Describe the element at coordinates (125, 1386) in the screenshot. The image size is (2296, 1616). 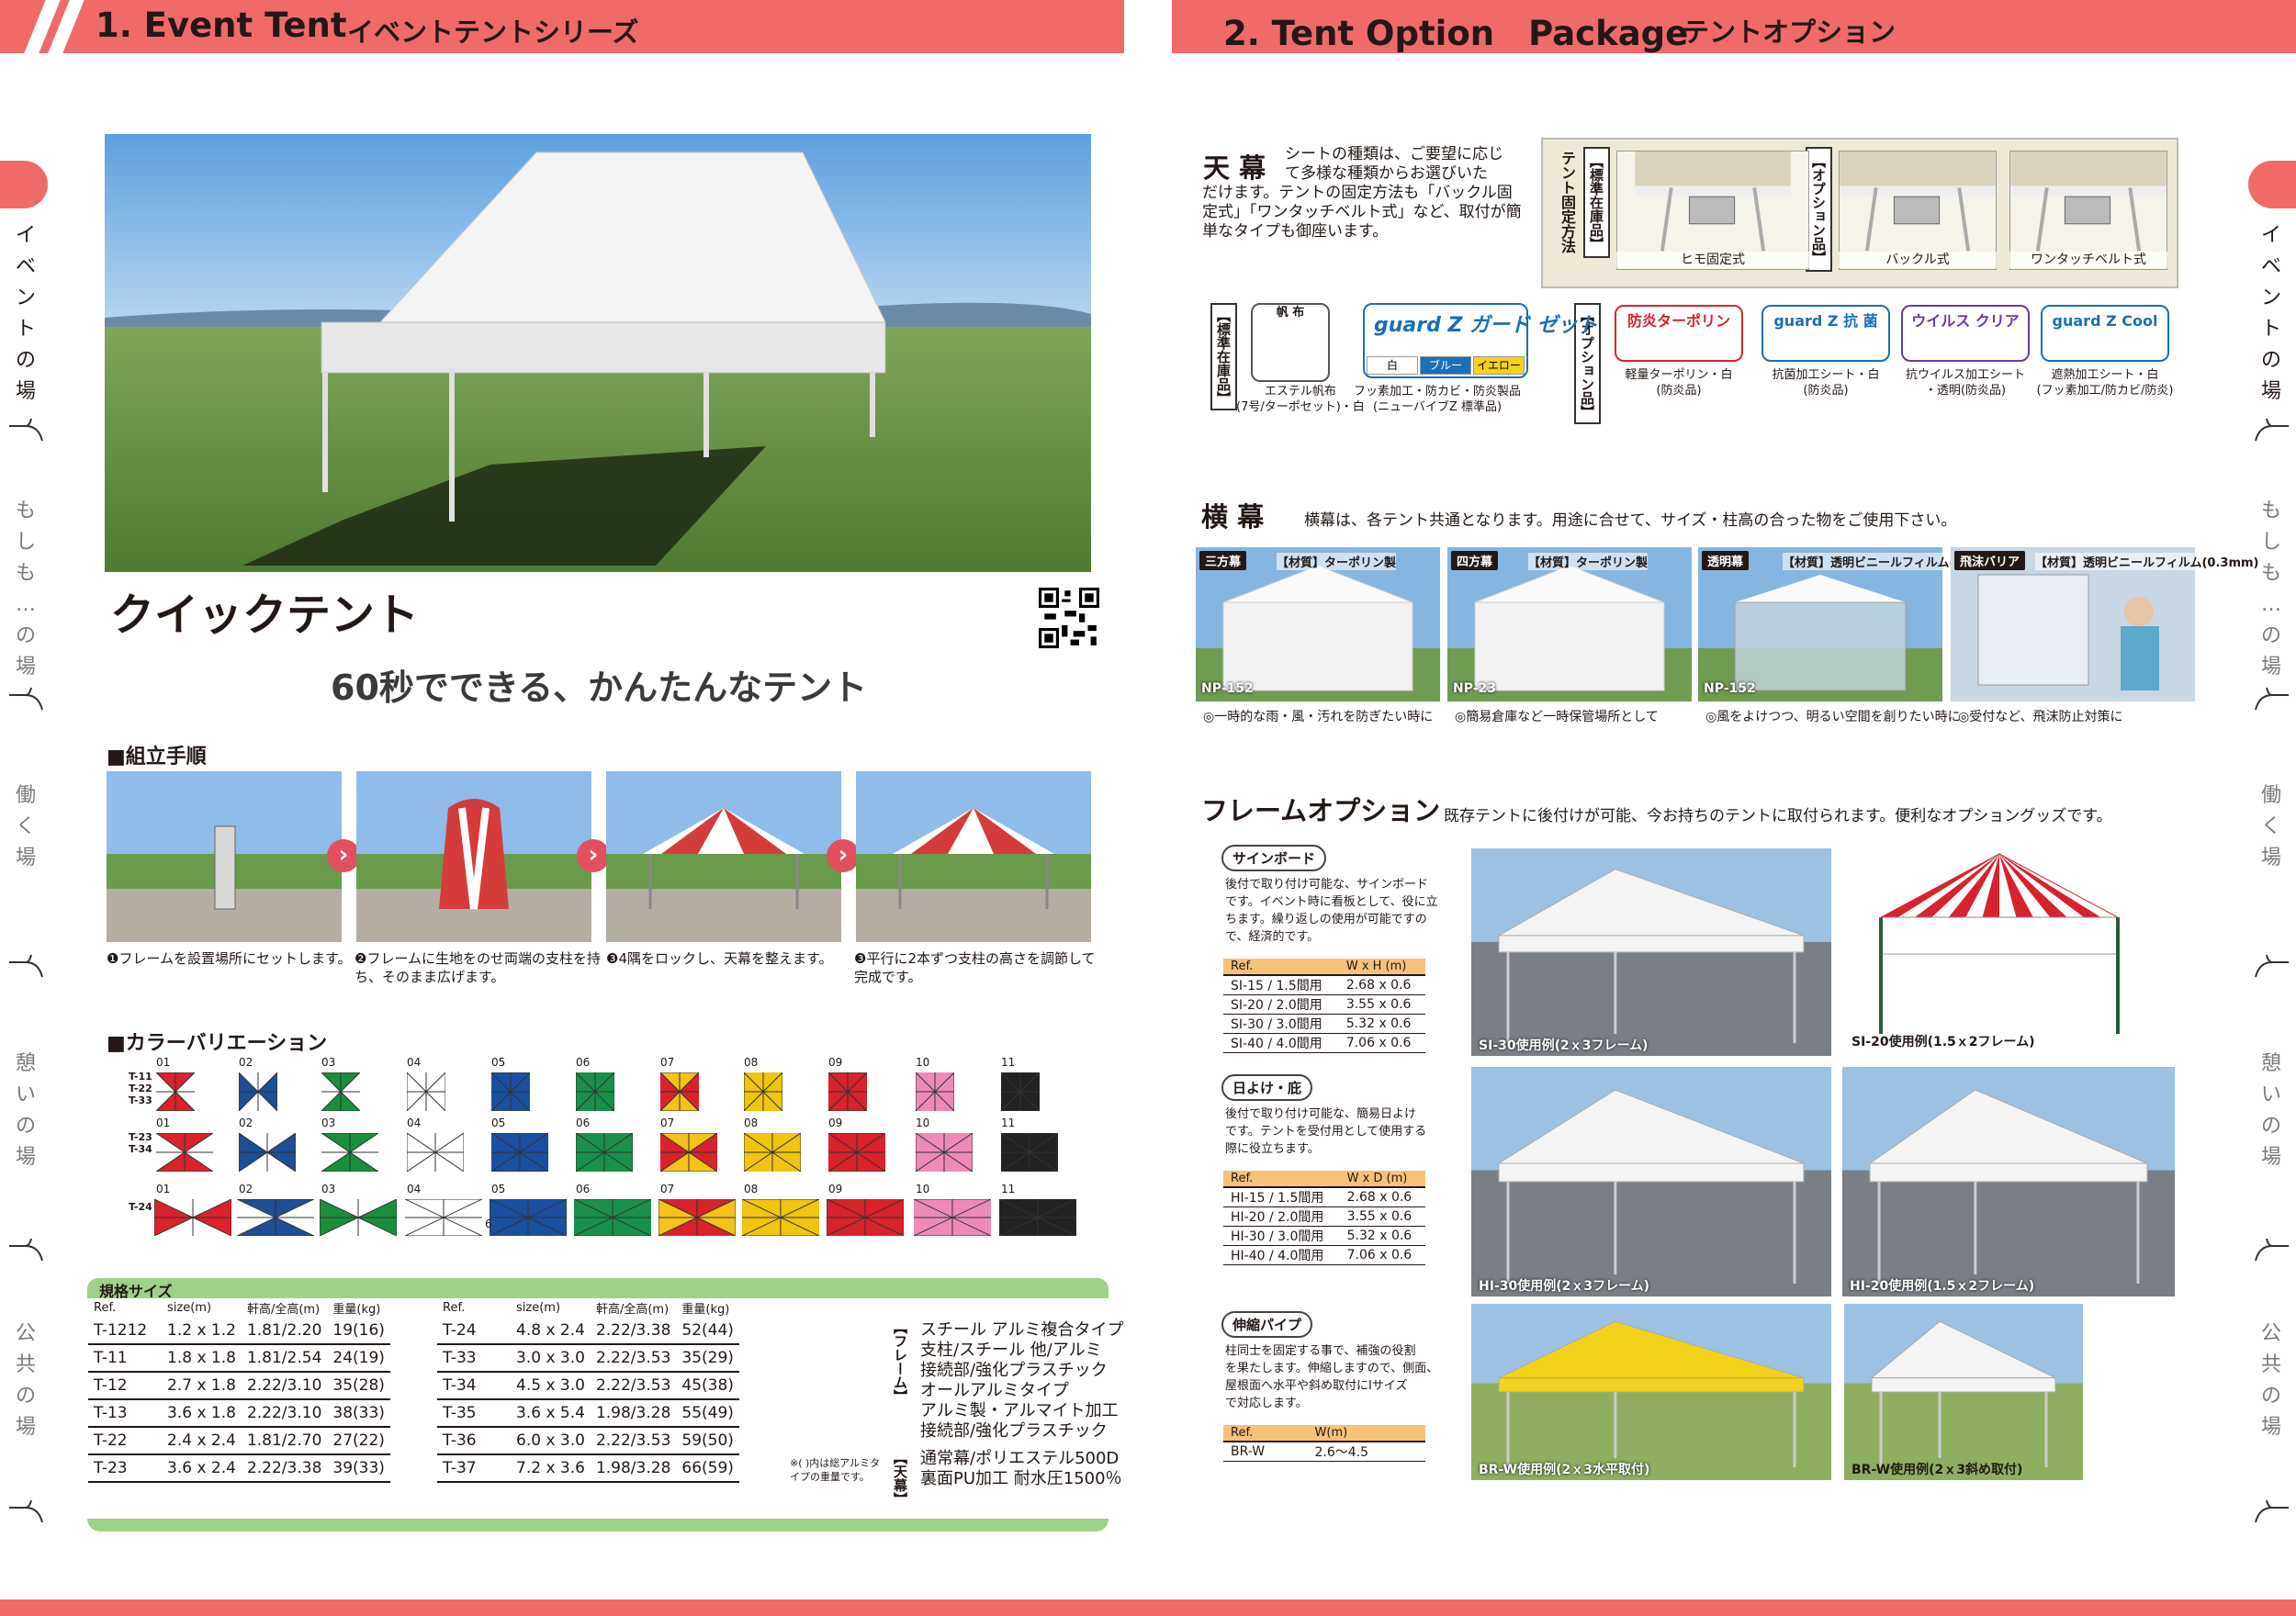
I see `table-cell: T-12` at that location.